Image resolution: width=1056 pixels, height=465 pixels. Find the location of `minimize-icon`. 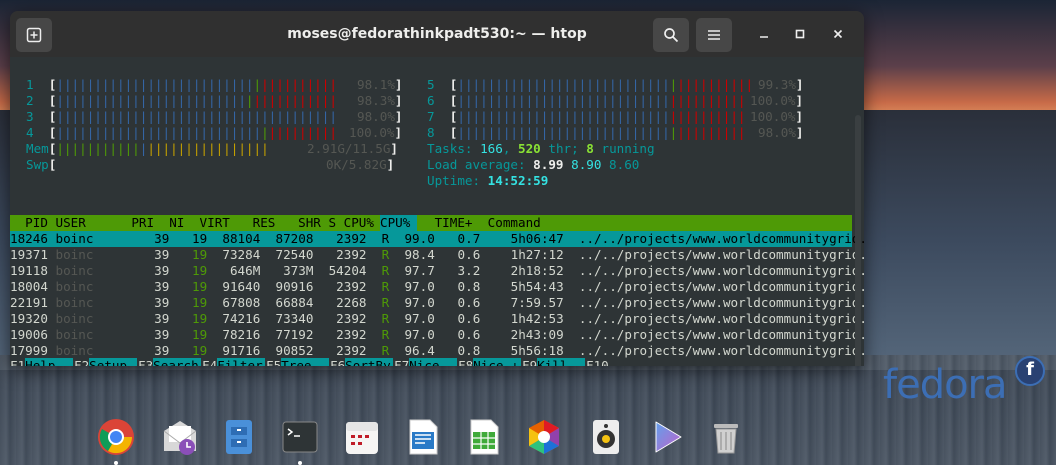

minimize-icon is located at coordinates (764, 37).